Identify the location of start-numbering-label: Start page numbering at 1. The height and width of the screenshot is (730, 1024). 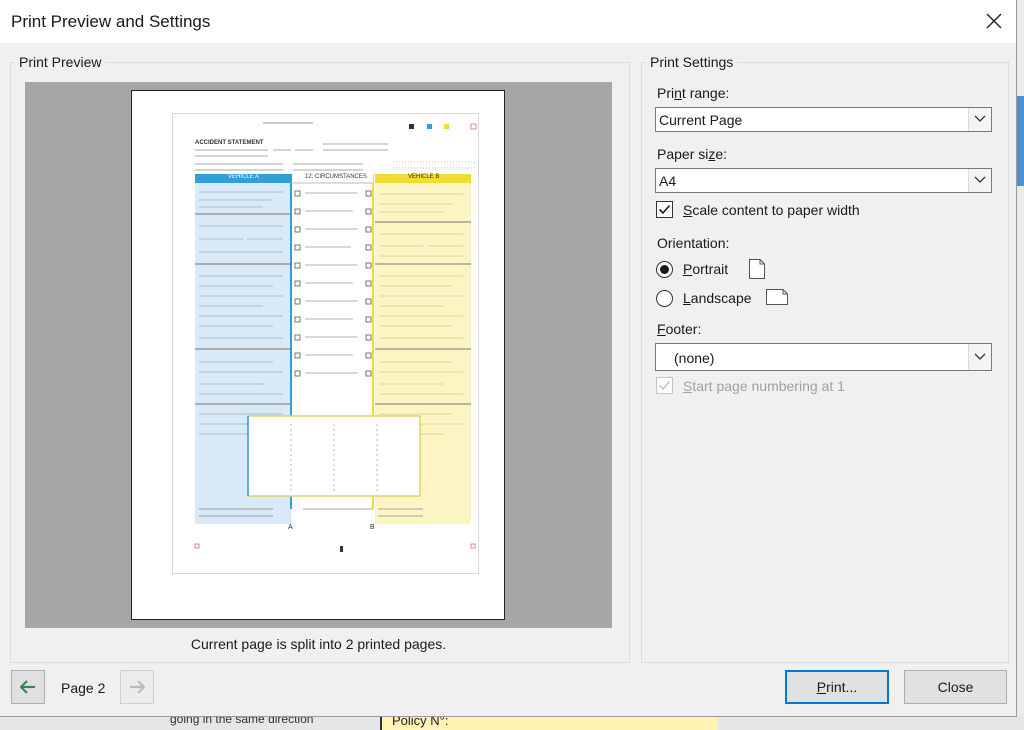
(764, 386).